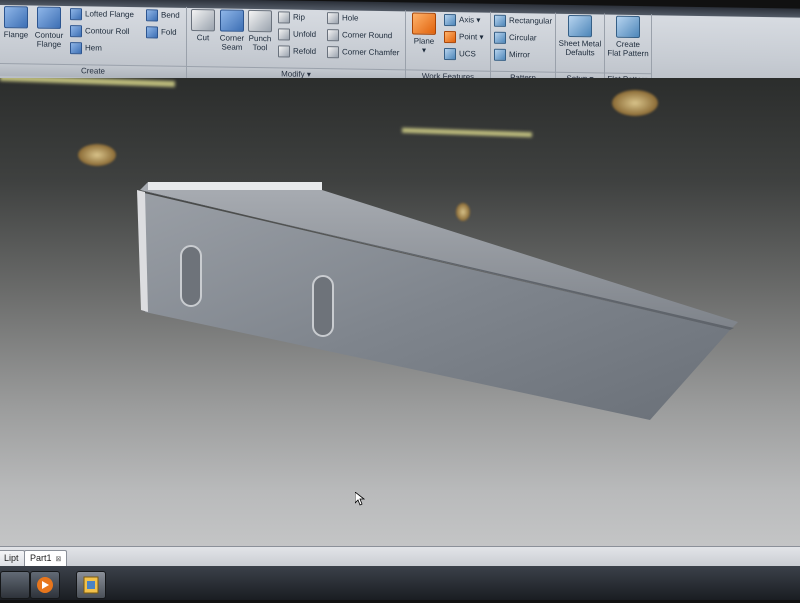  I want to click on axis-label: Axis ▾, so click(470, 20).